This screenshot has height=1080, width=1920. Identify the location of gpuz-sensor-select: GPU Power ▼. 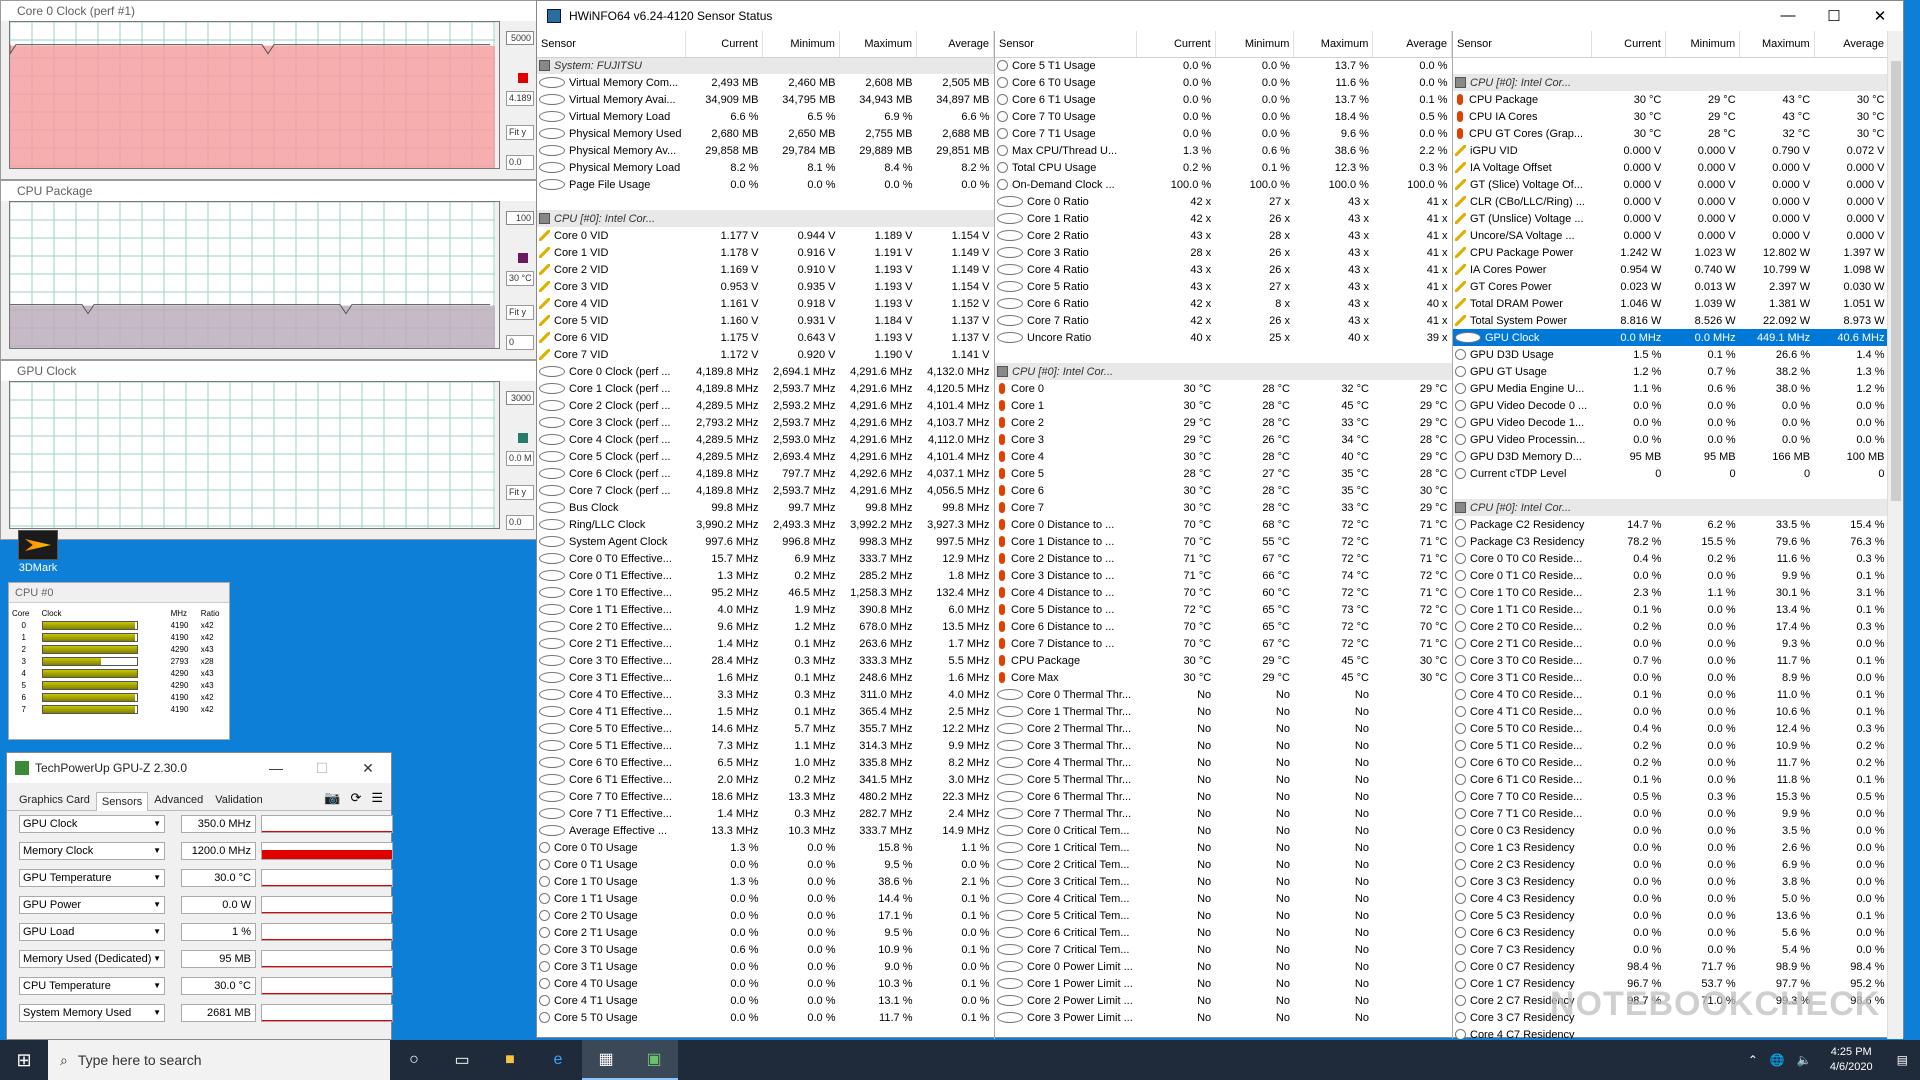
(92, 905).